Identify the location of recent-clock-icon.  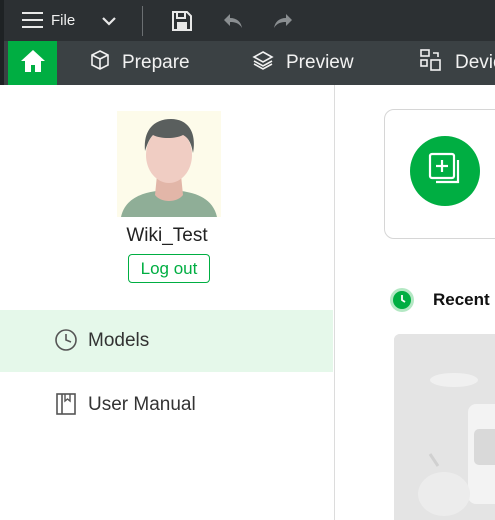
(402, 302).